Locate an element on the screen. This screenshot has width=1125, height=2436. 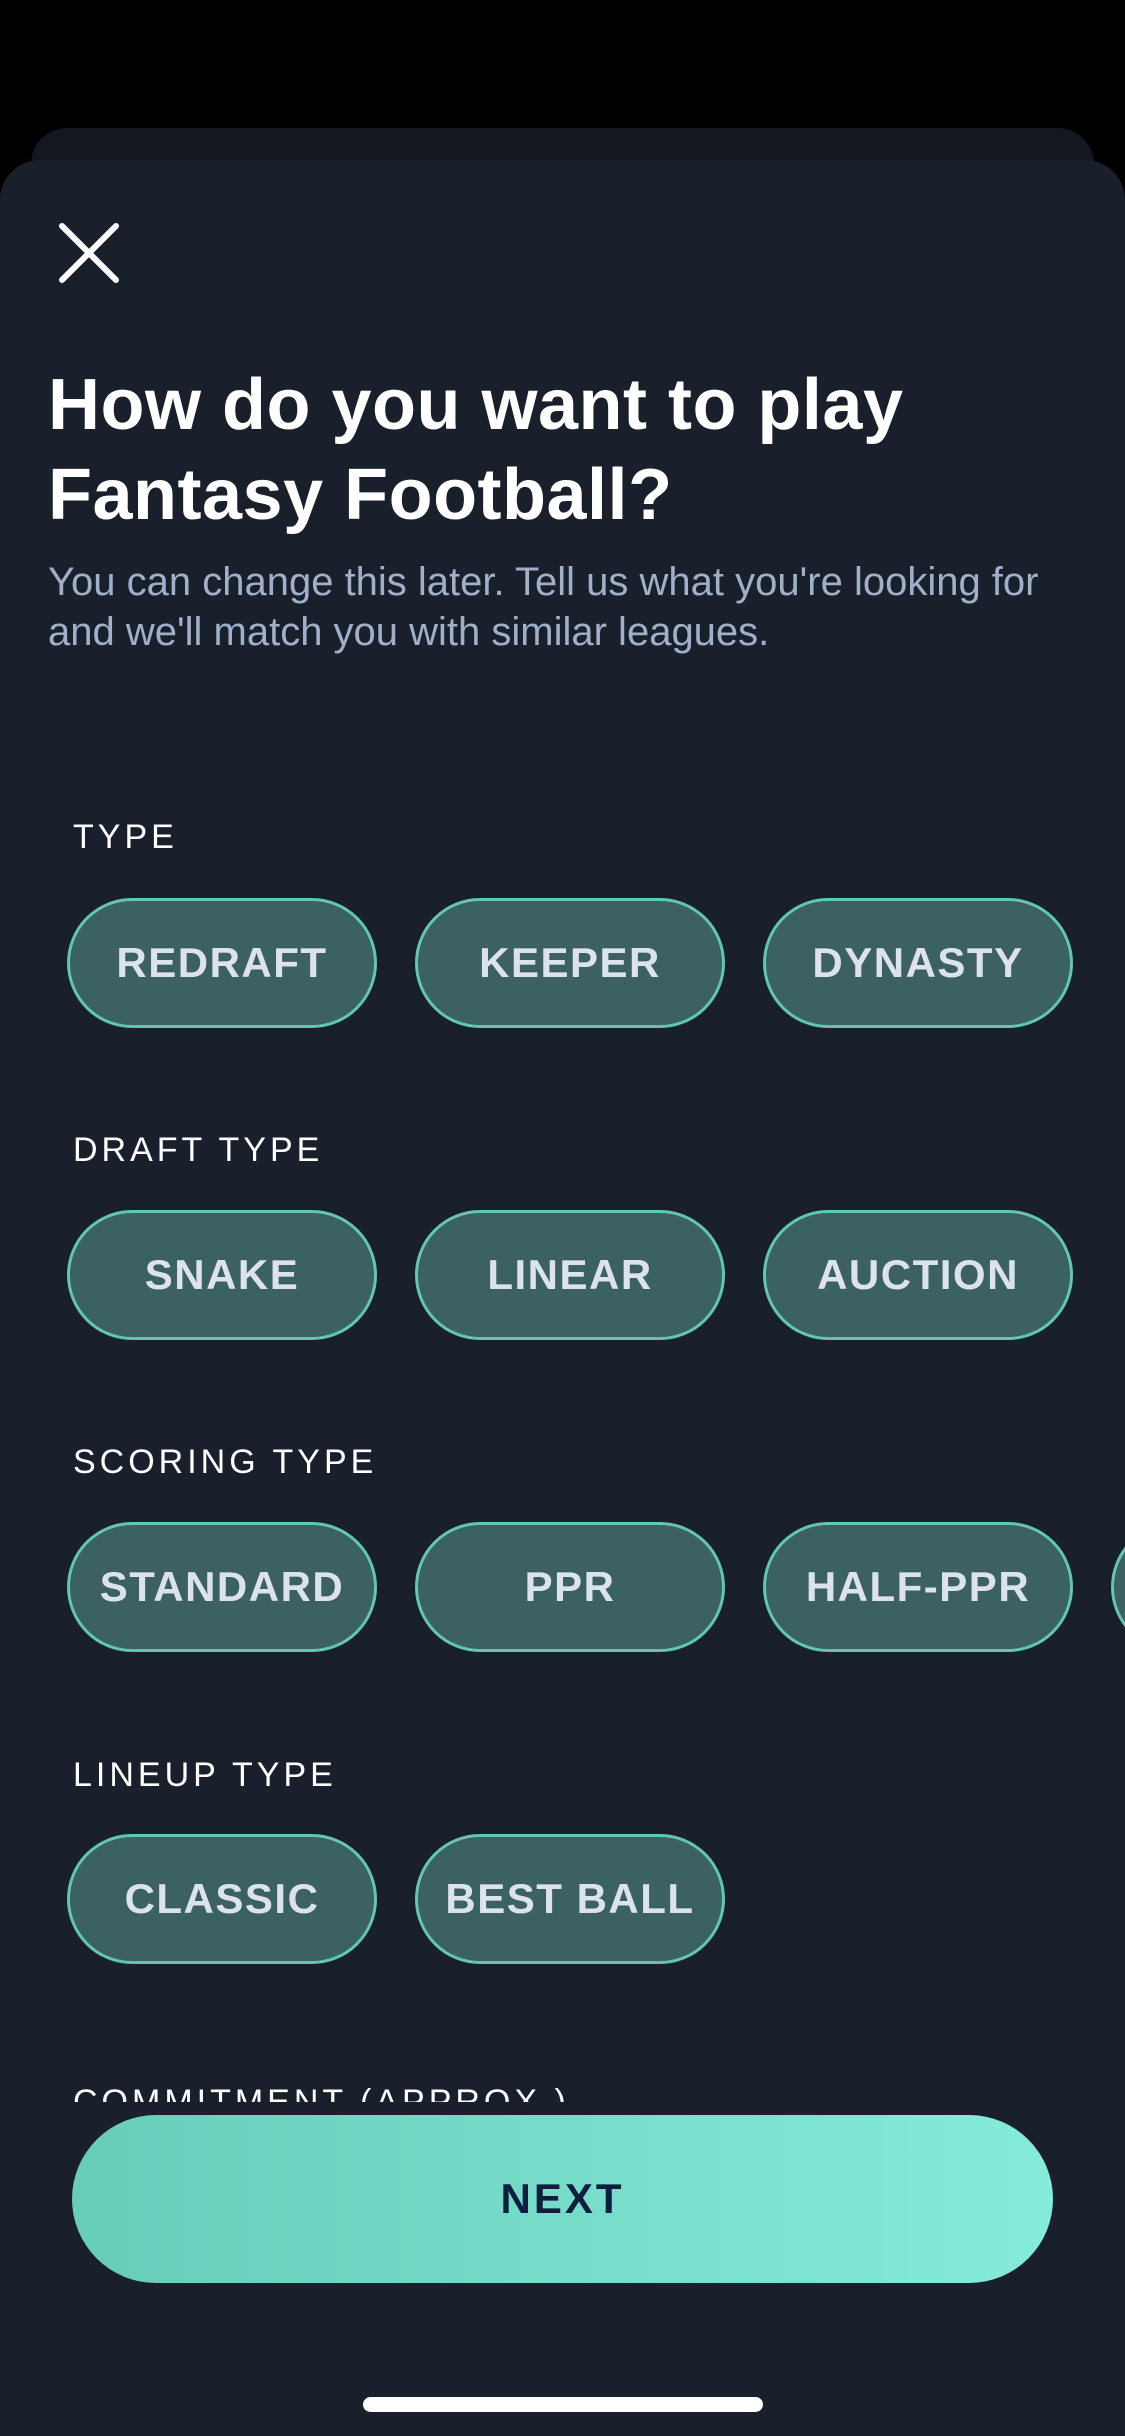
section-label-lineup-type: LINEUP TYPE is located at coordinates (205, 1775).